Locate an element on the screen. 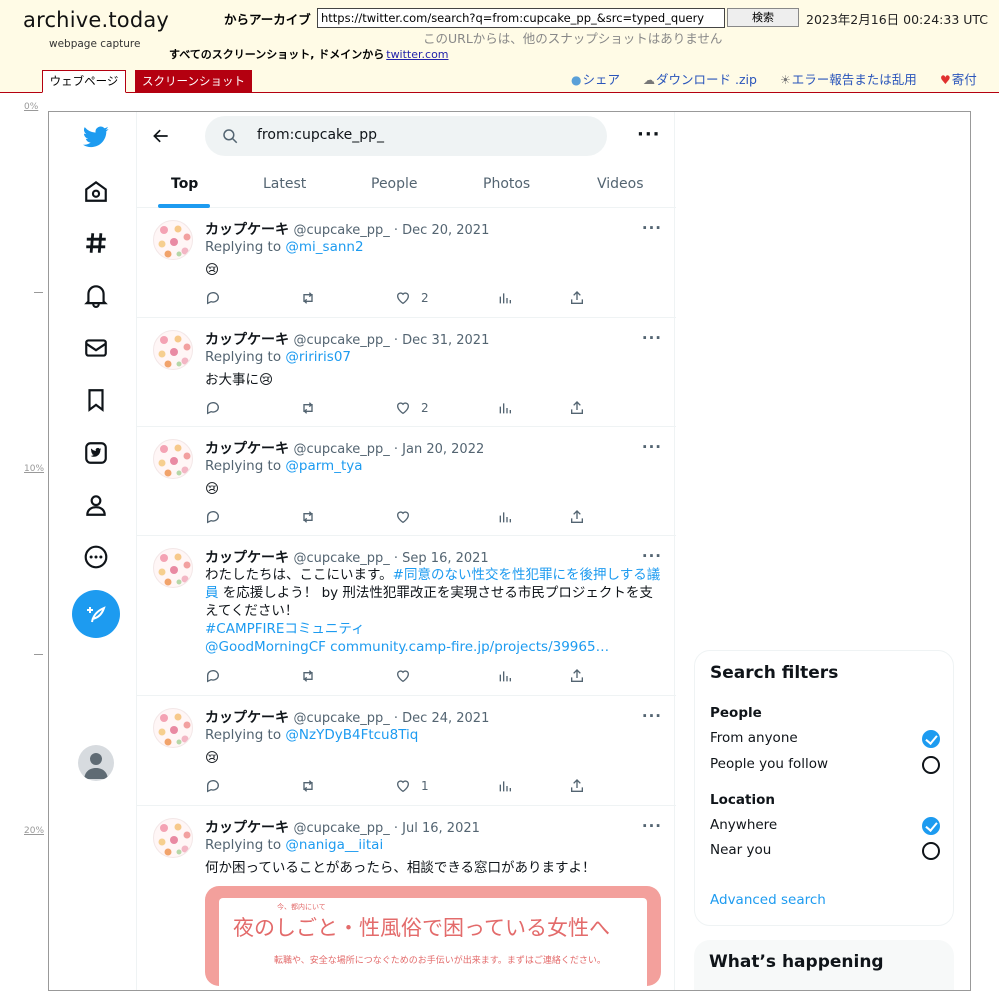  back-arrow-button is located at coordinates (161, 136).